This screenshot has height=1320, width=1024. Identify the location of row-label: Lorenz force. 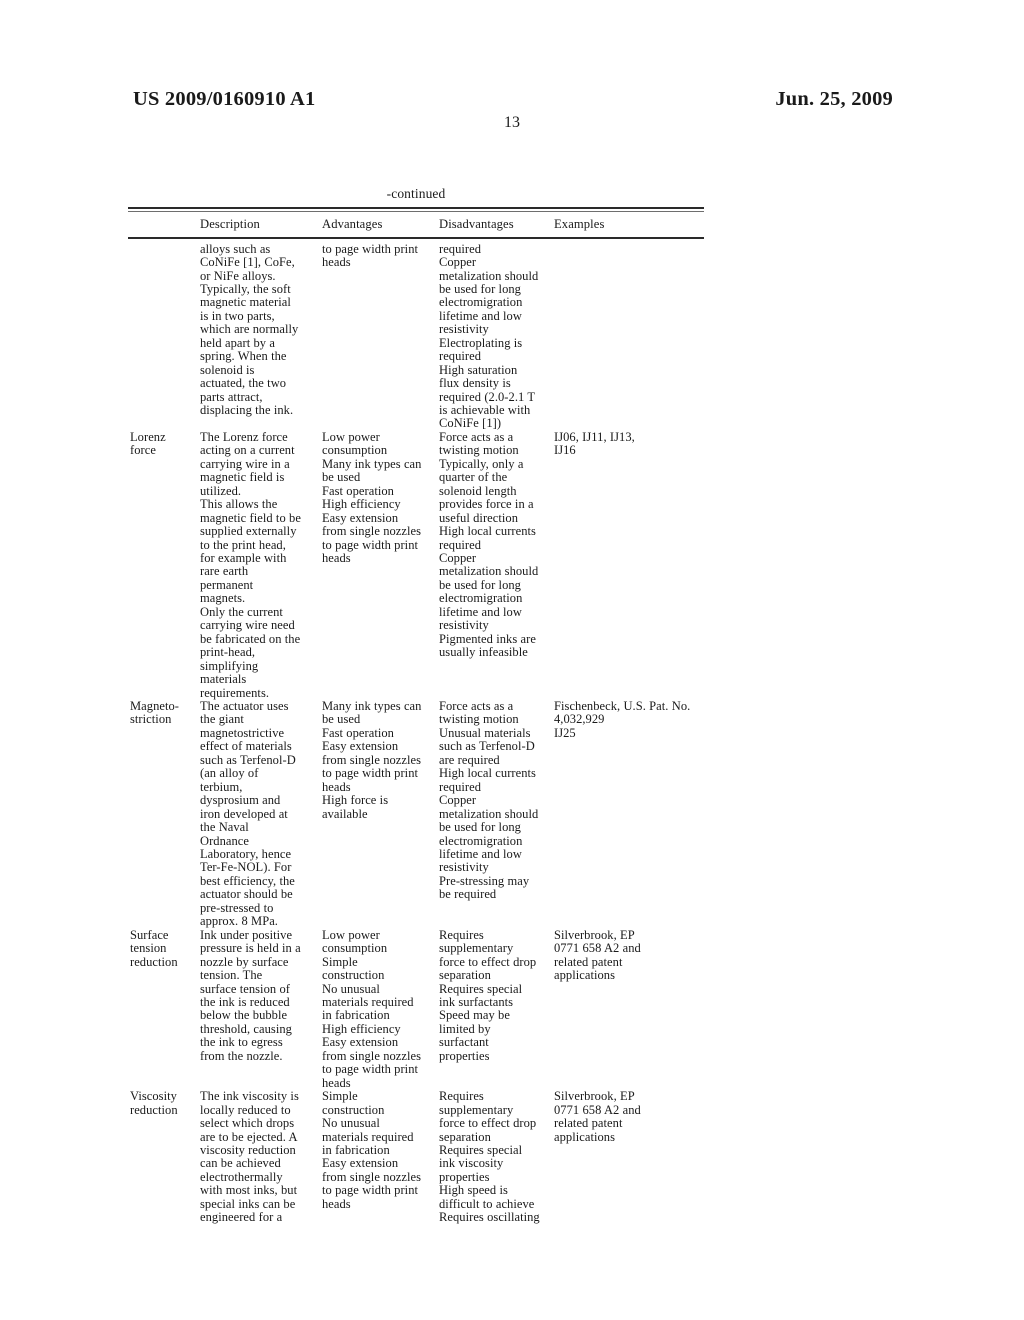
(148, 443).